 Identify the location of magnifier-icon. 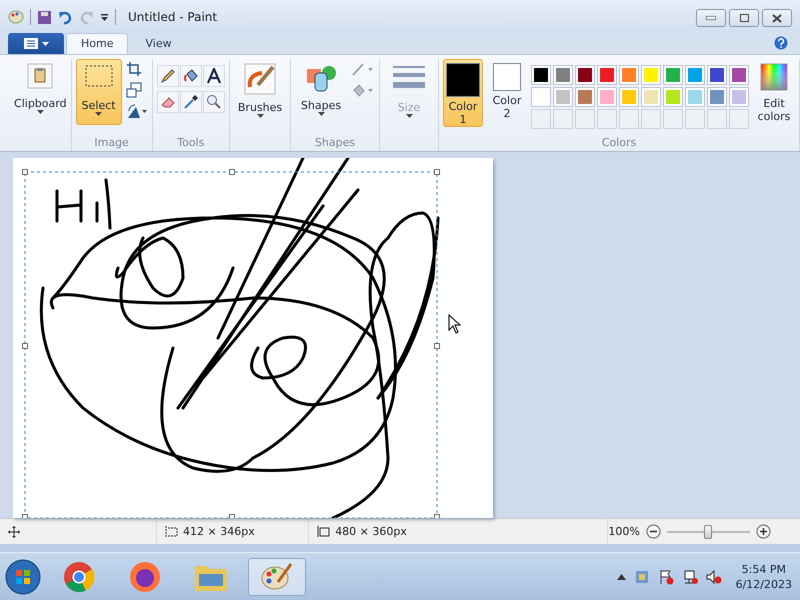
(214, 102).